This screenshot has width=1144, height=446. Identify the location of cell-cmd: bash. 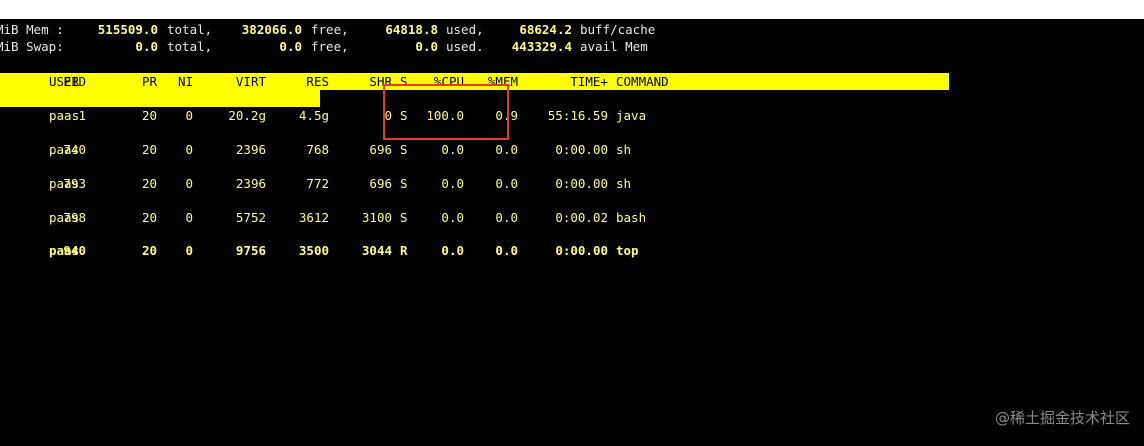
(631, 217).